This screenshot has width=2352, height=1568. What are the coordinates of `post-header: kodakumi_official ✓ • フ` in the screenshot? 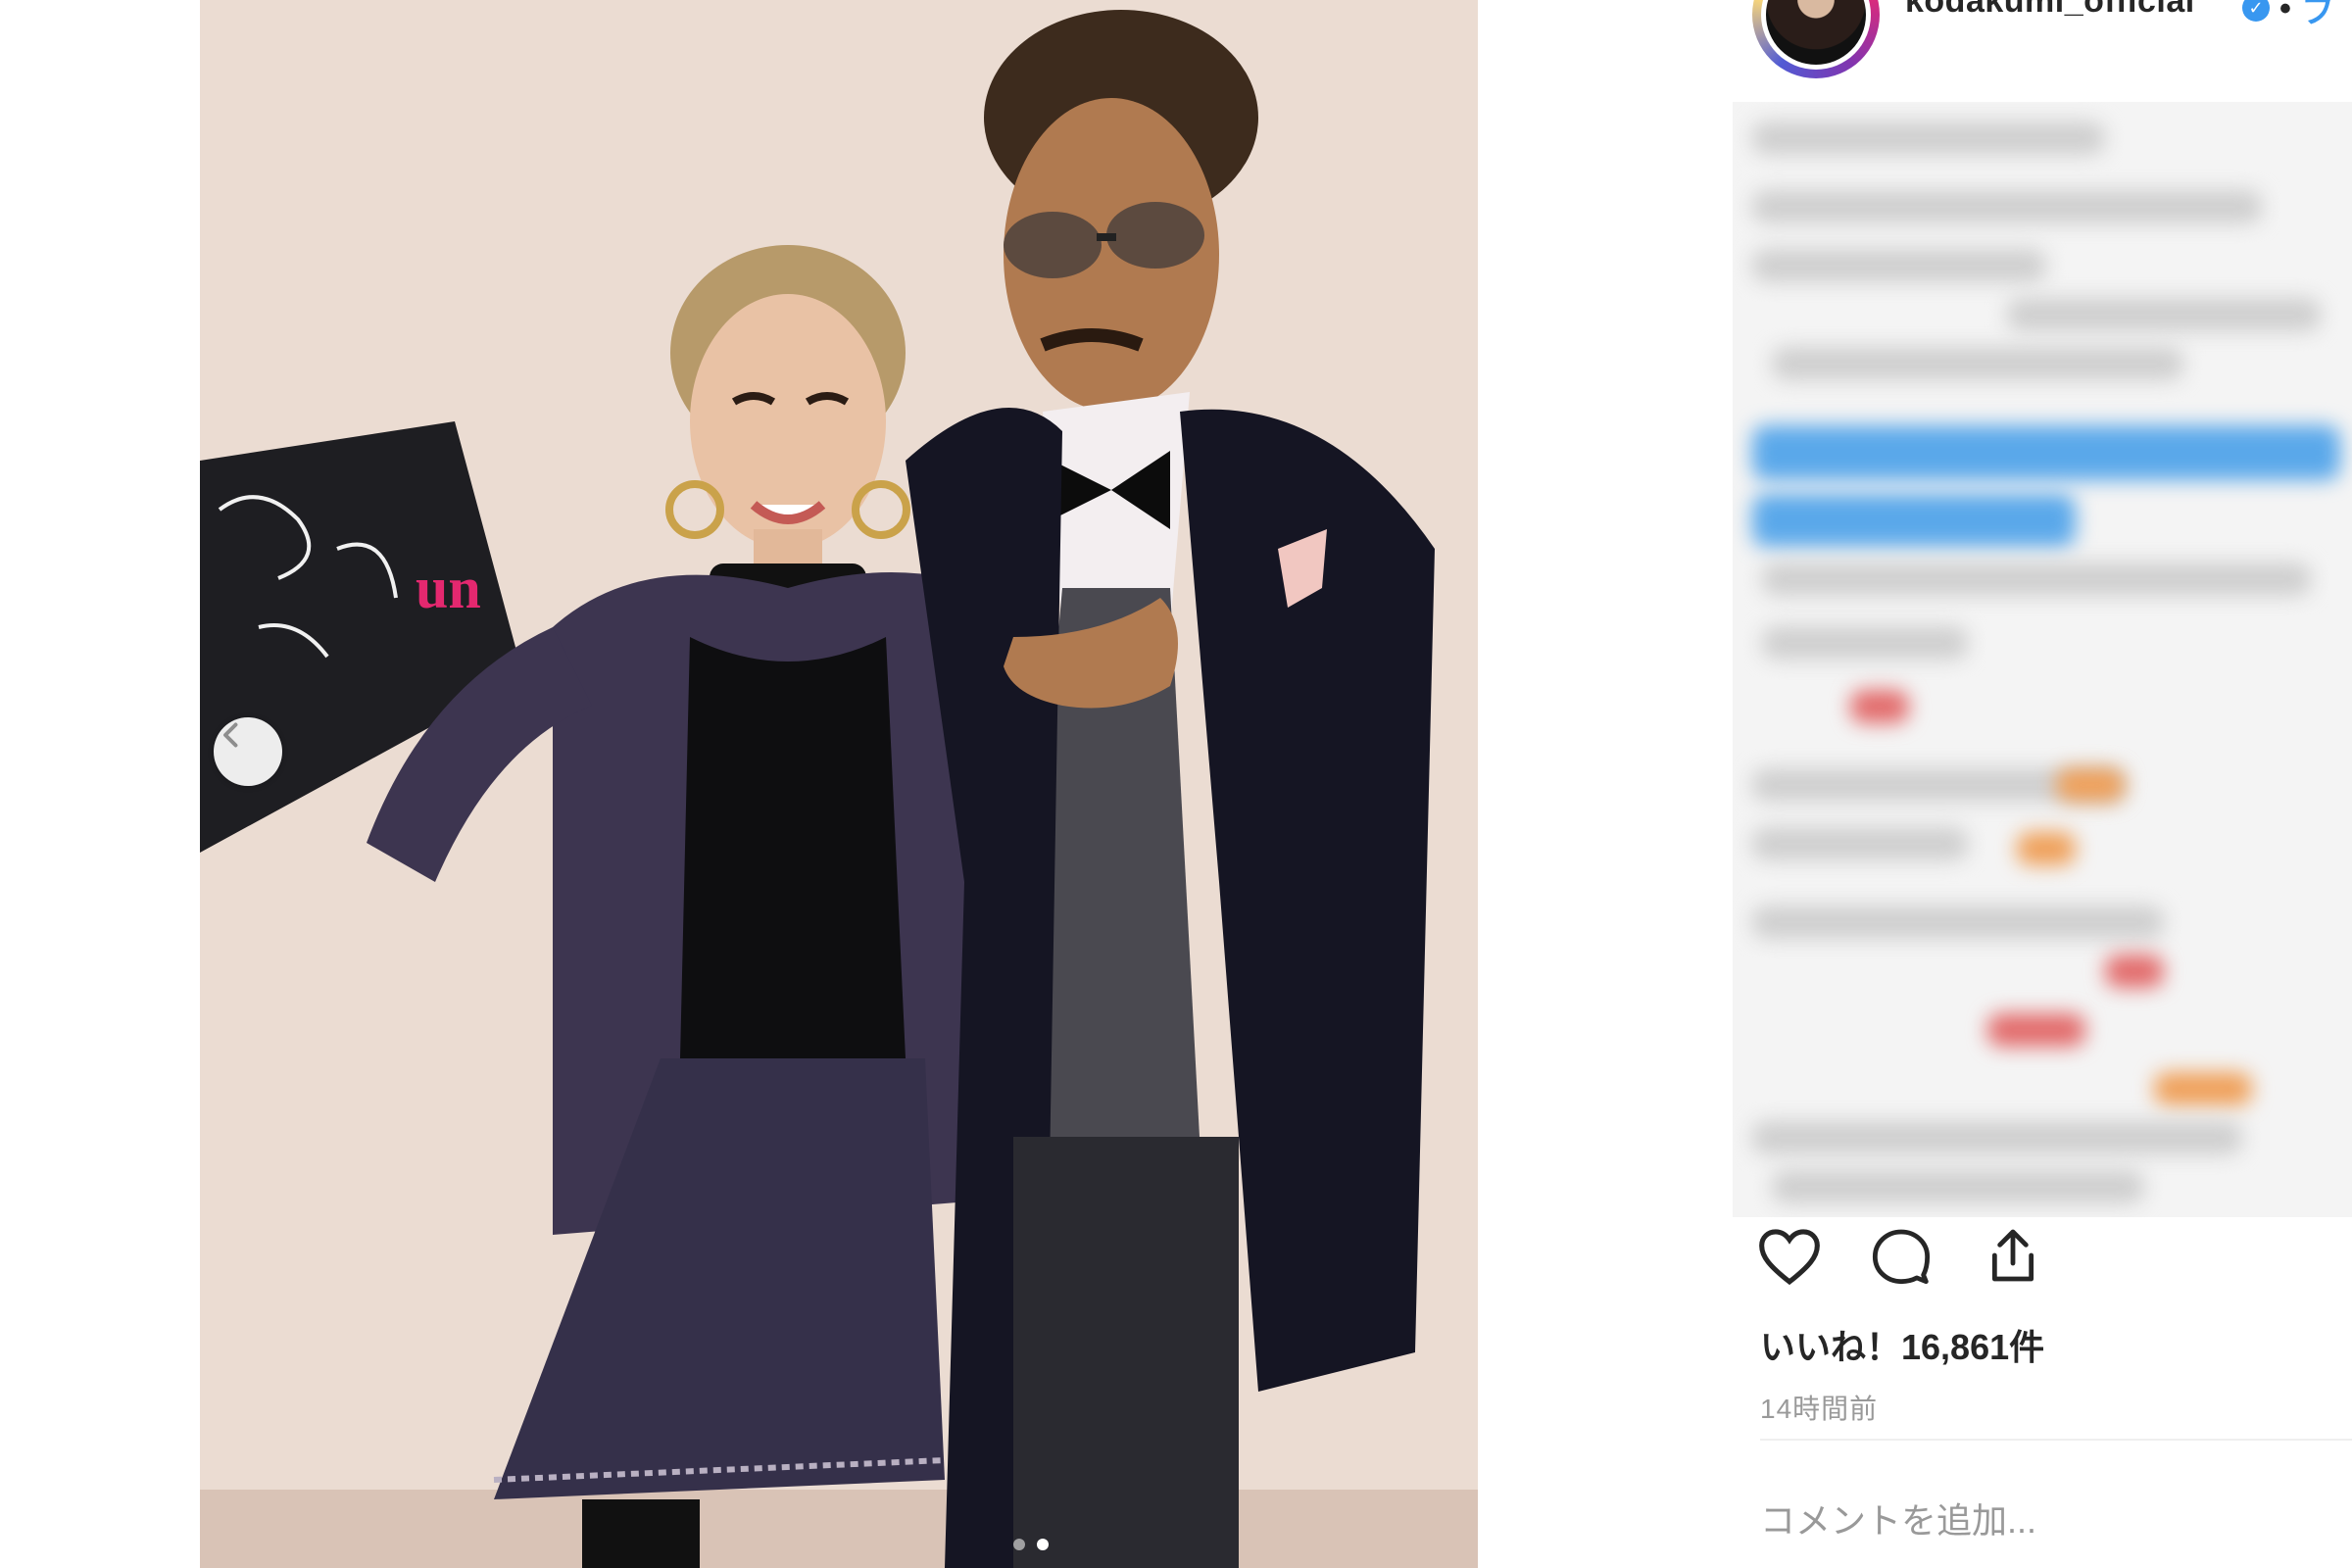 It's located at (2052, 39).